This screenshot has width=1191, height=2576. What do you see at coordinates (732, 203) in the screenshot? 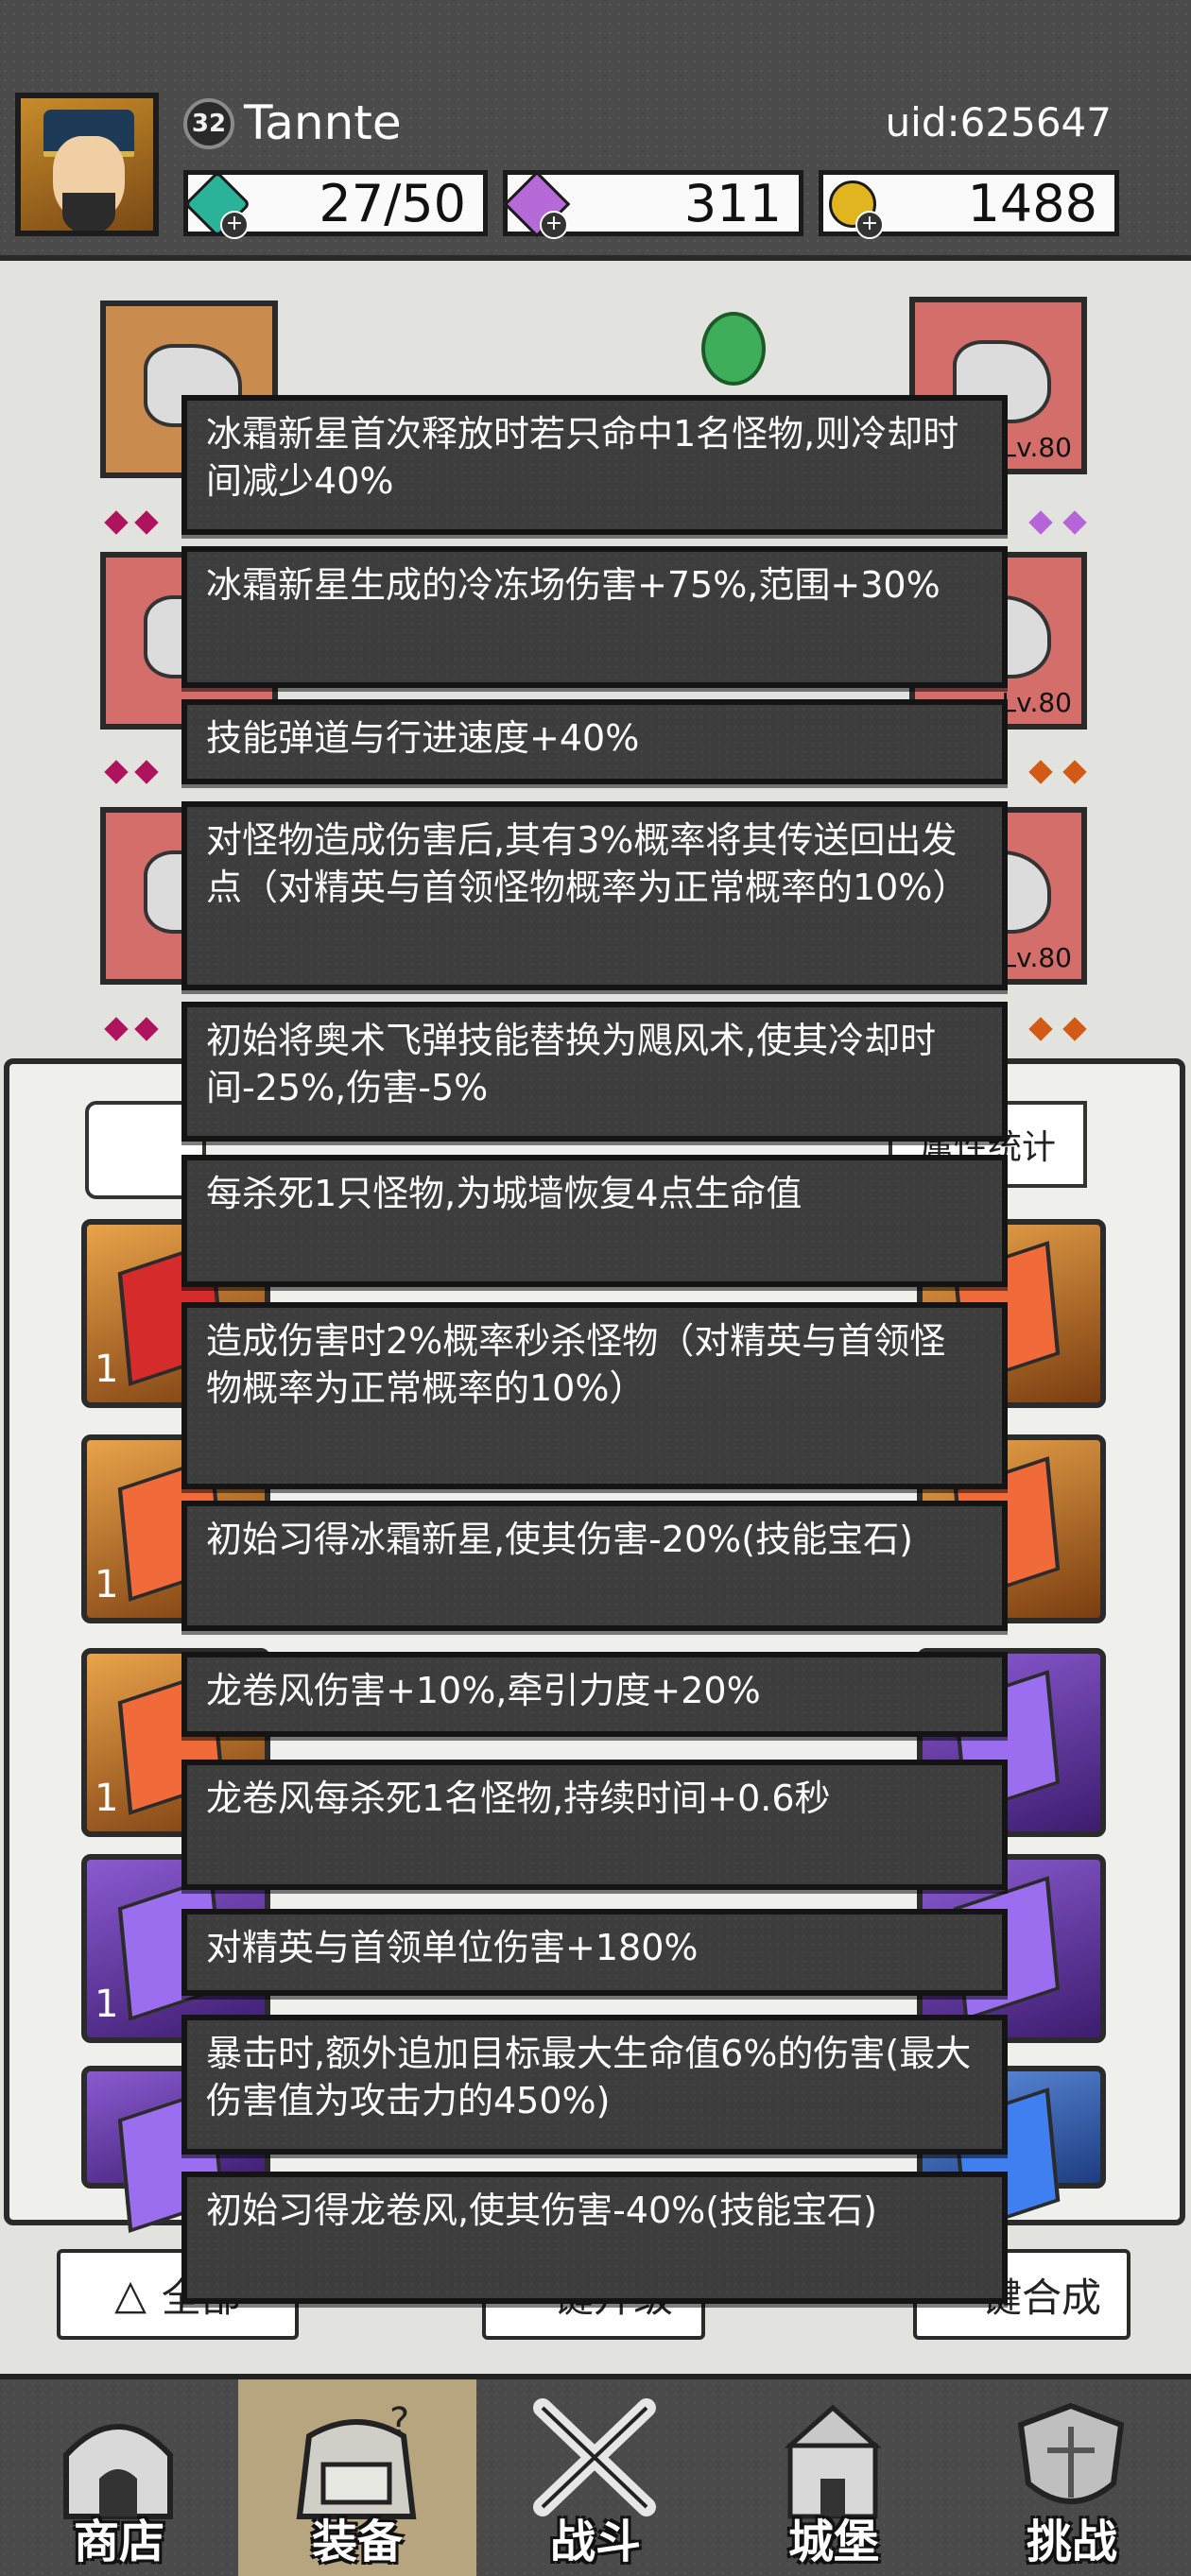
I see `diamond-value: 311` at bounding box center [732, 203].